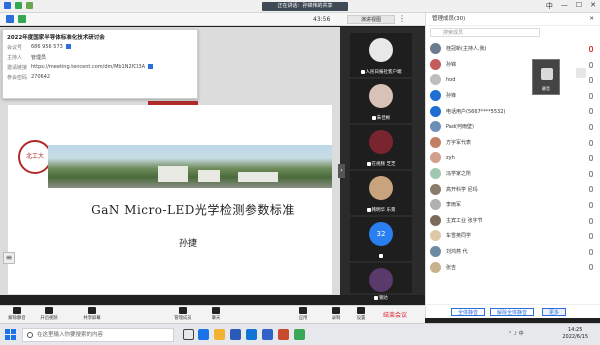 The width and height of the screenshot is (600, 345). I want to click on close-icon: ✕, so click(593, 6).